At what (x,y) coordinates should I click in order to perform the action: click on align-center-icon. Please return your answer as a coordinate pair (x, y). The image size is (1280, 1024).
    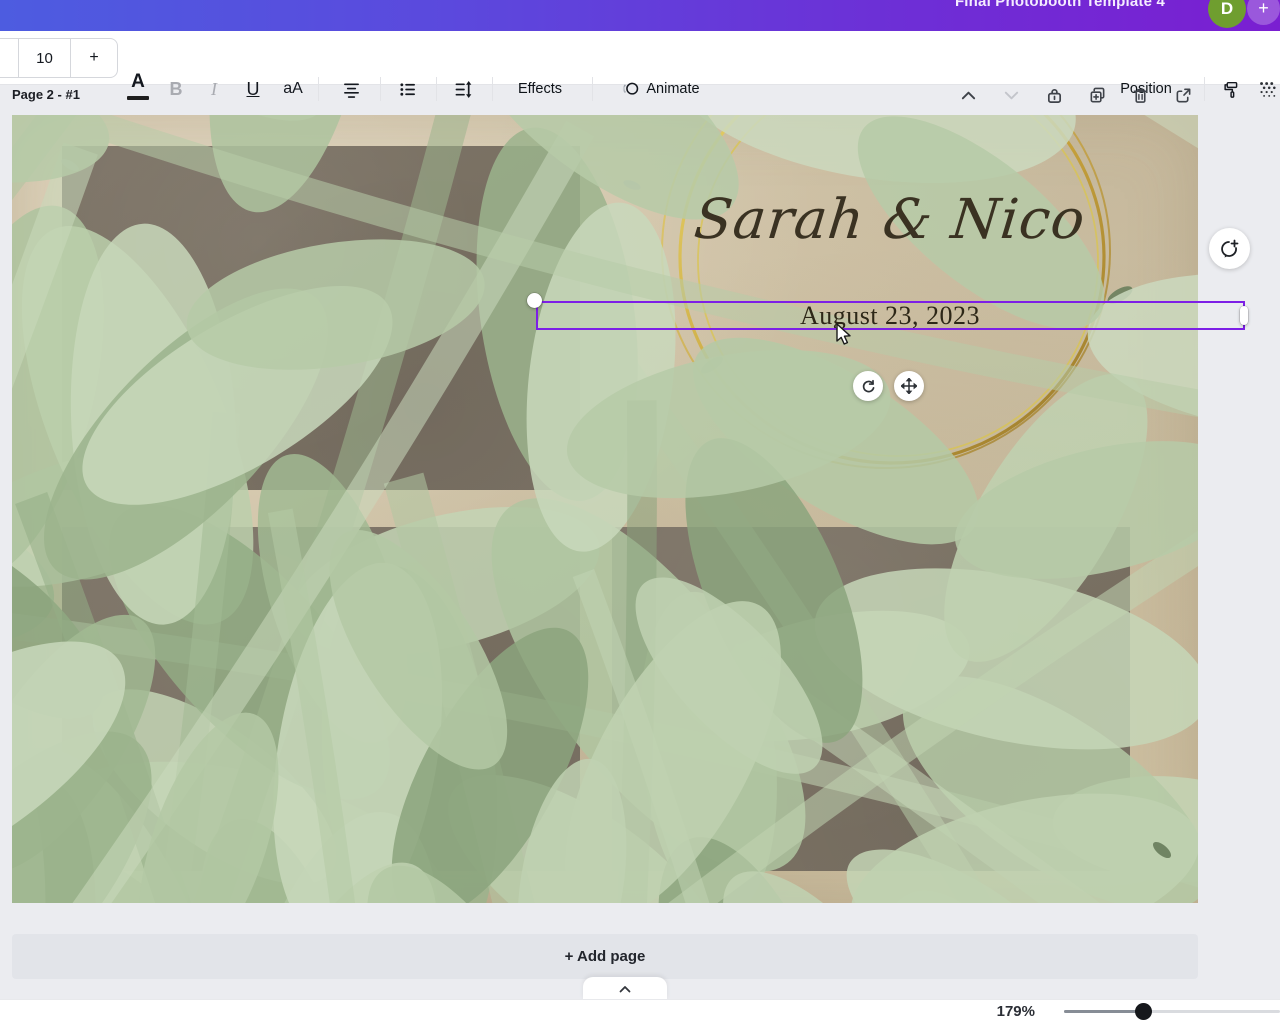
    Looking at the image, I should click on (351, 90).